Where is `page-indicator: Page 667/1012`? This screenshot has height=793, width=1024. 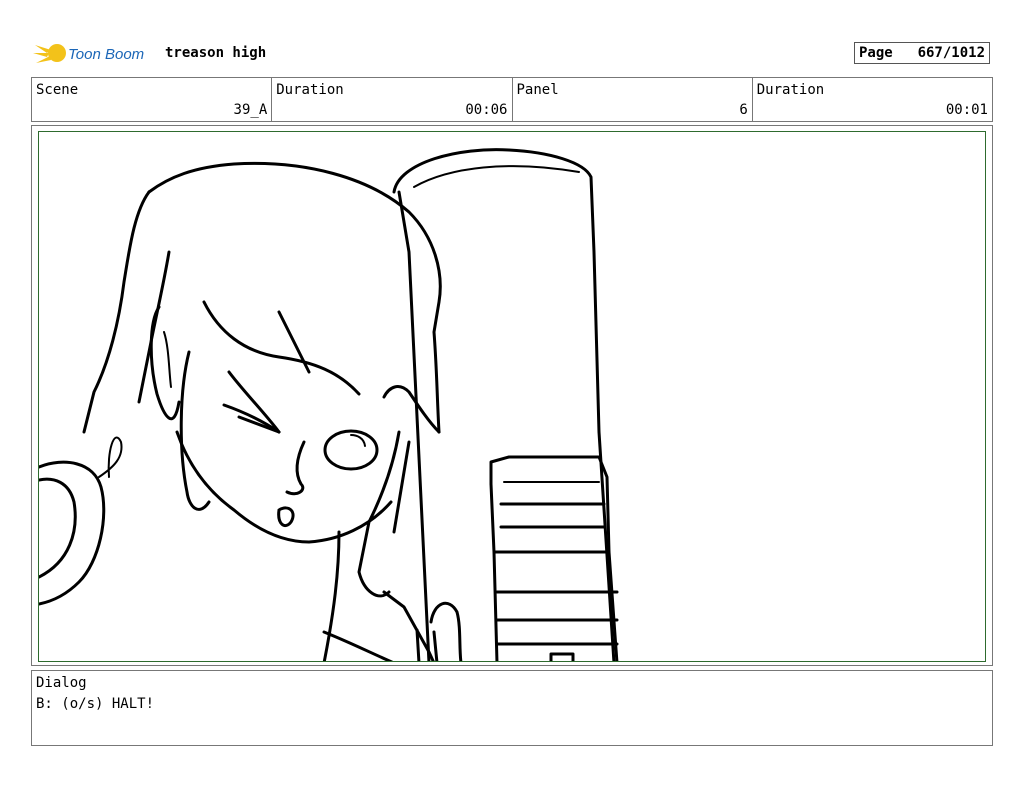 page-indicator: Page 667/1012 is located at coordinates (922, 53).